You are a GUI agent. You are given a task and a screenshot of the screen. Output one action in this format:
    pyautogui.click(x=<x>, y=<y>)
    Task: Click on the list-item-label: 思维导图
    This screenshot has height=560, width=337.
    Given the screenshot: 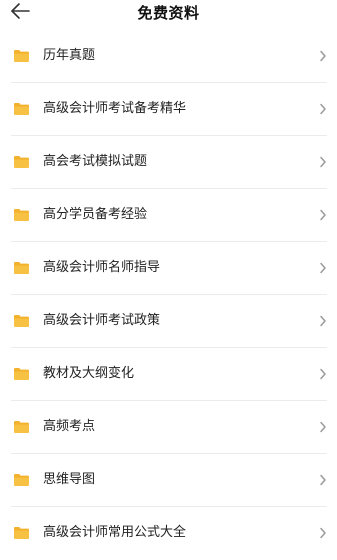 What is the action you would take?
    pyautogui.click(x=69, y=479)
    